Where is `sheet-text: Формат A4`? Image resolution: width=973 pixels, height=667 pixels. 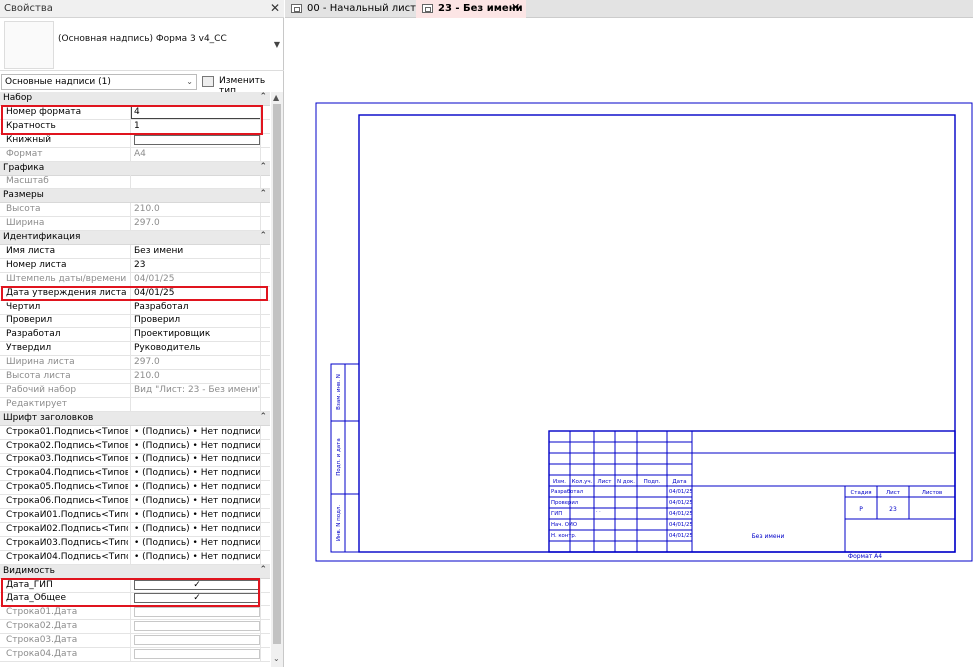
sheet-text: Формат A4 is located at coordinates (865, 556).